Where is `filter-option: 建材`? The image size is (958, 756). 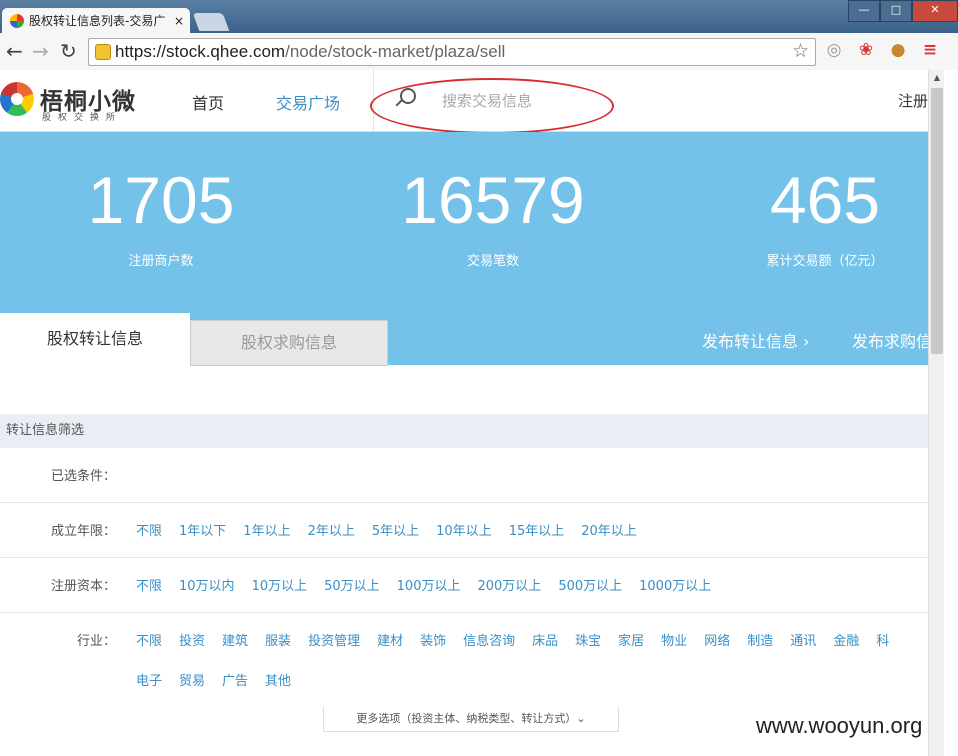 filter-option: 建材 is located at coordinates (390, 641).